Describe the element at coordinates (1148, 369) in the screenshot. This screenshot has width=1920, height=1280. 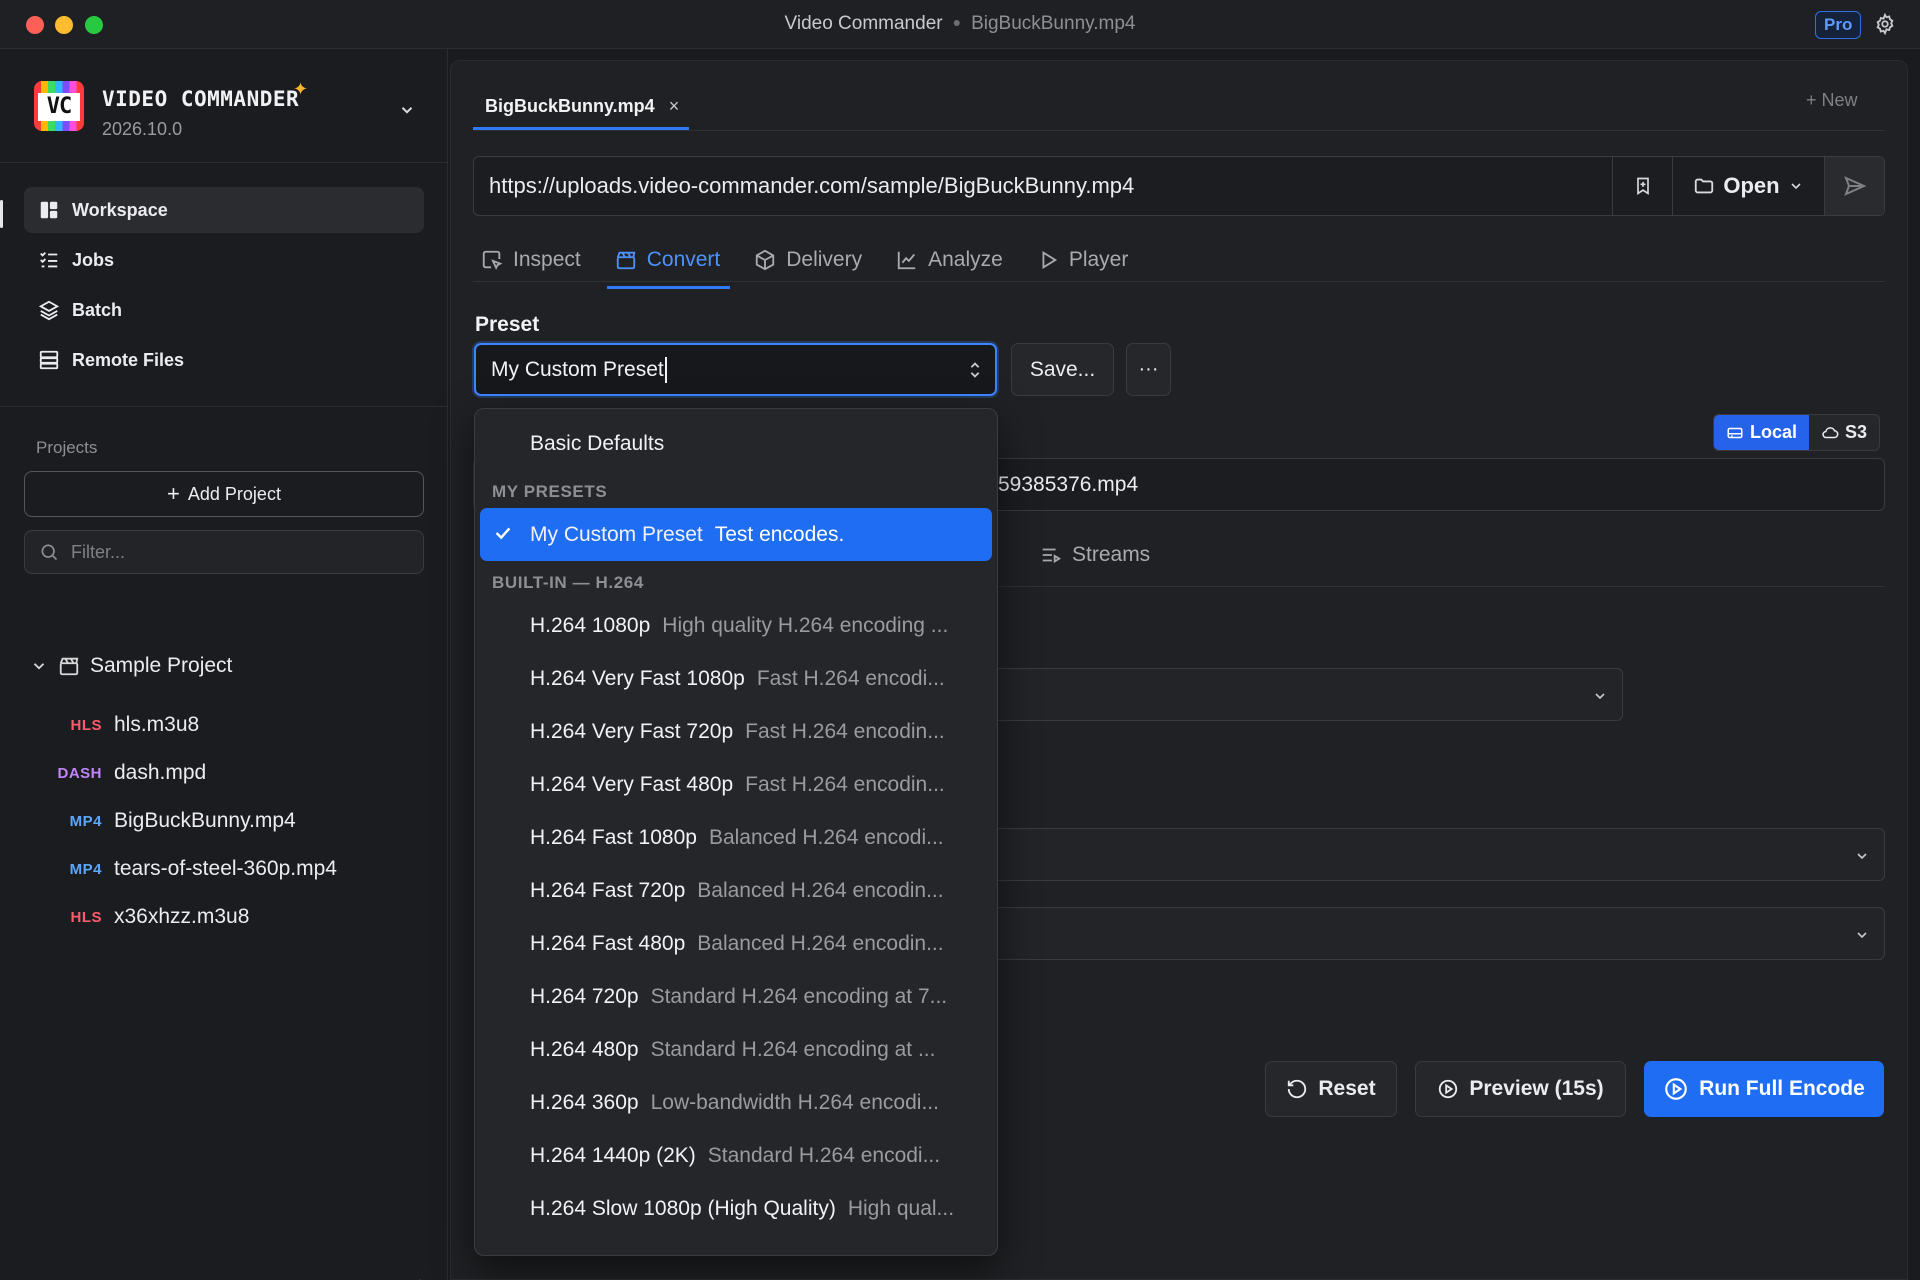
I see `more-options-button: ···` at that location.